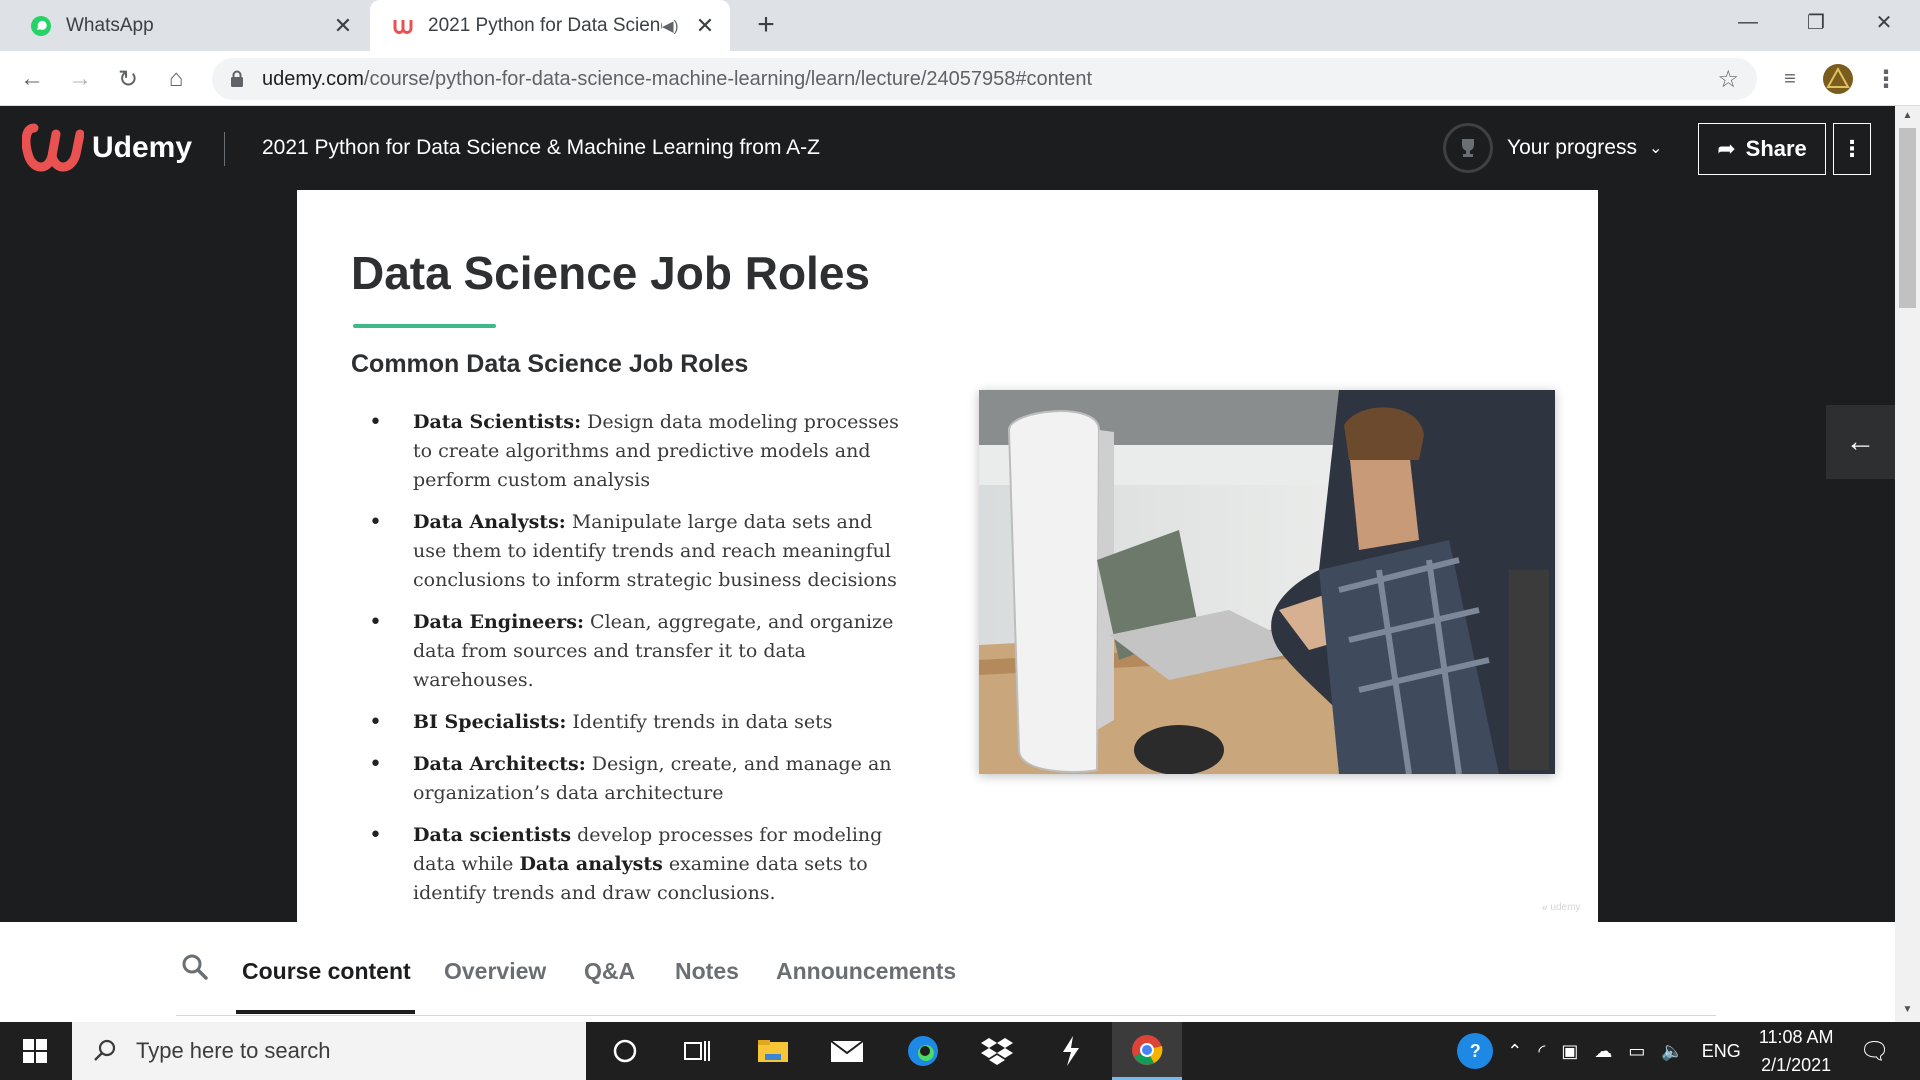 The image size is (1920, 1080). Describe the element at coordinates (1852, 149) in the screenshot. I see `more-options-icon: ⋮` at that location.